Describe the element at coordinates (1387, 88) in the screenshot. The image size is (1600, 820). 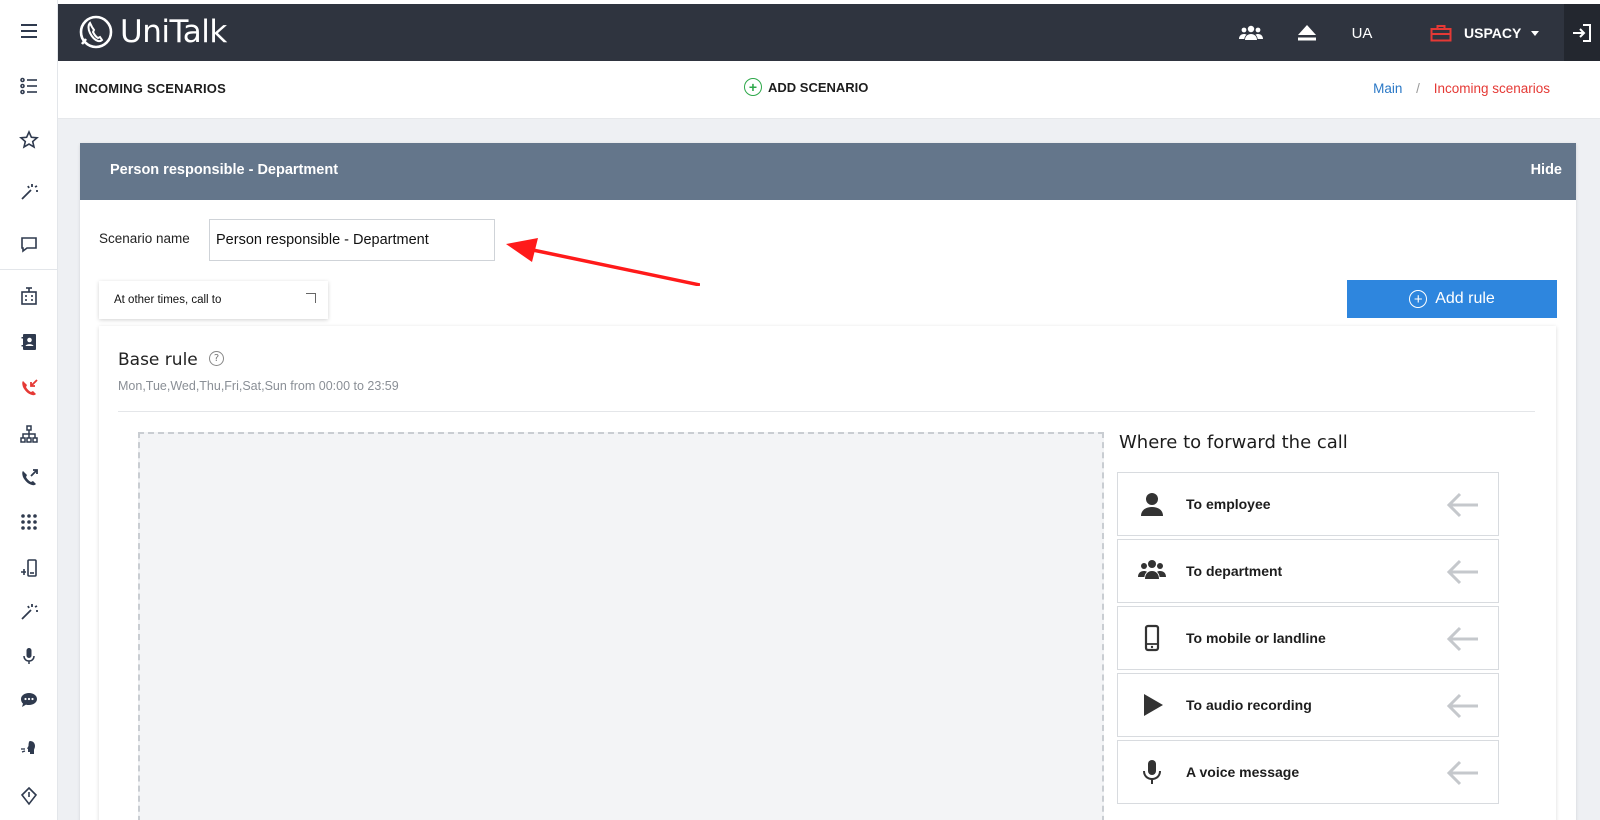
I see `breadcrumb-main-link: Main` at that location.